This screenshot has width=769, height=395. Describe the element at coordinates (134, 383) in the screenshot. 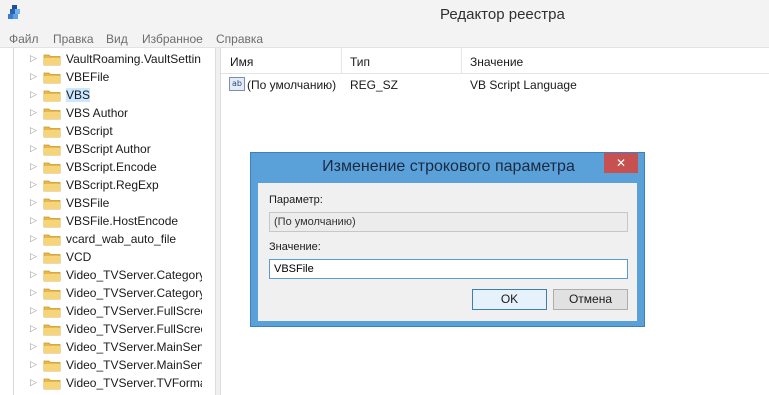

I see `tree-item-label: Video_TVServer.TVForma` at that location.